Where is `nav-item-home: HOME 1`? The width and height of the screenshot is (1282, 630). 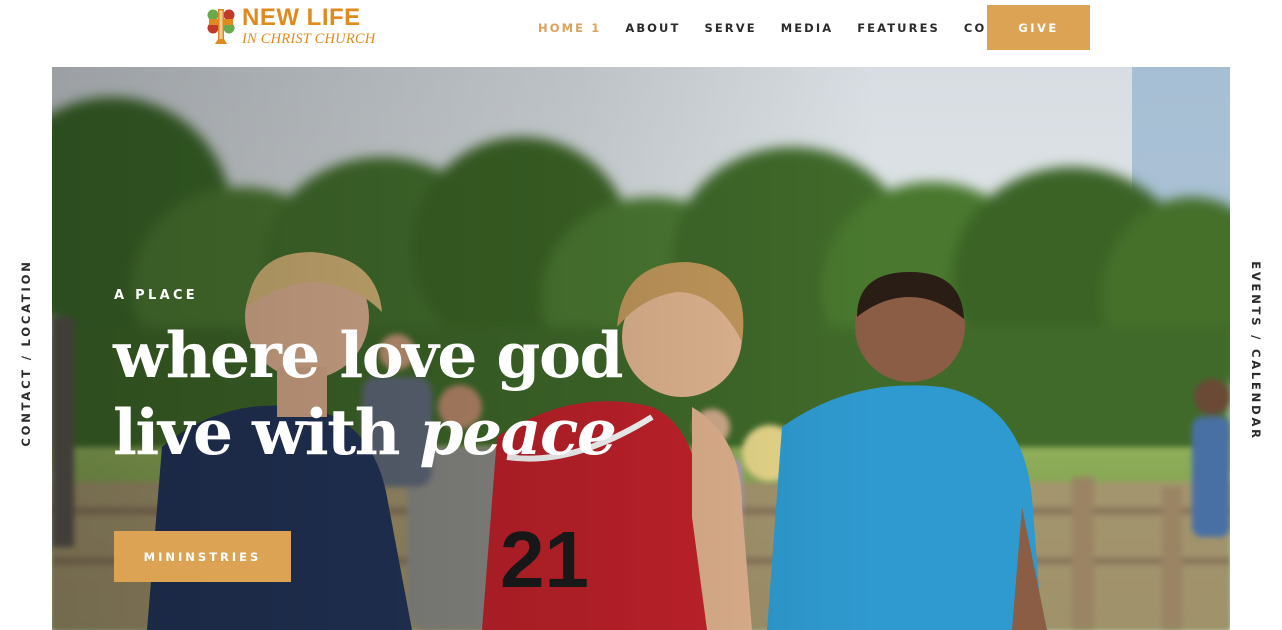
nav-item-home: HOME 1 is located at coordinates (569, 28).